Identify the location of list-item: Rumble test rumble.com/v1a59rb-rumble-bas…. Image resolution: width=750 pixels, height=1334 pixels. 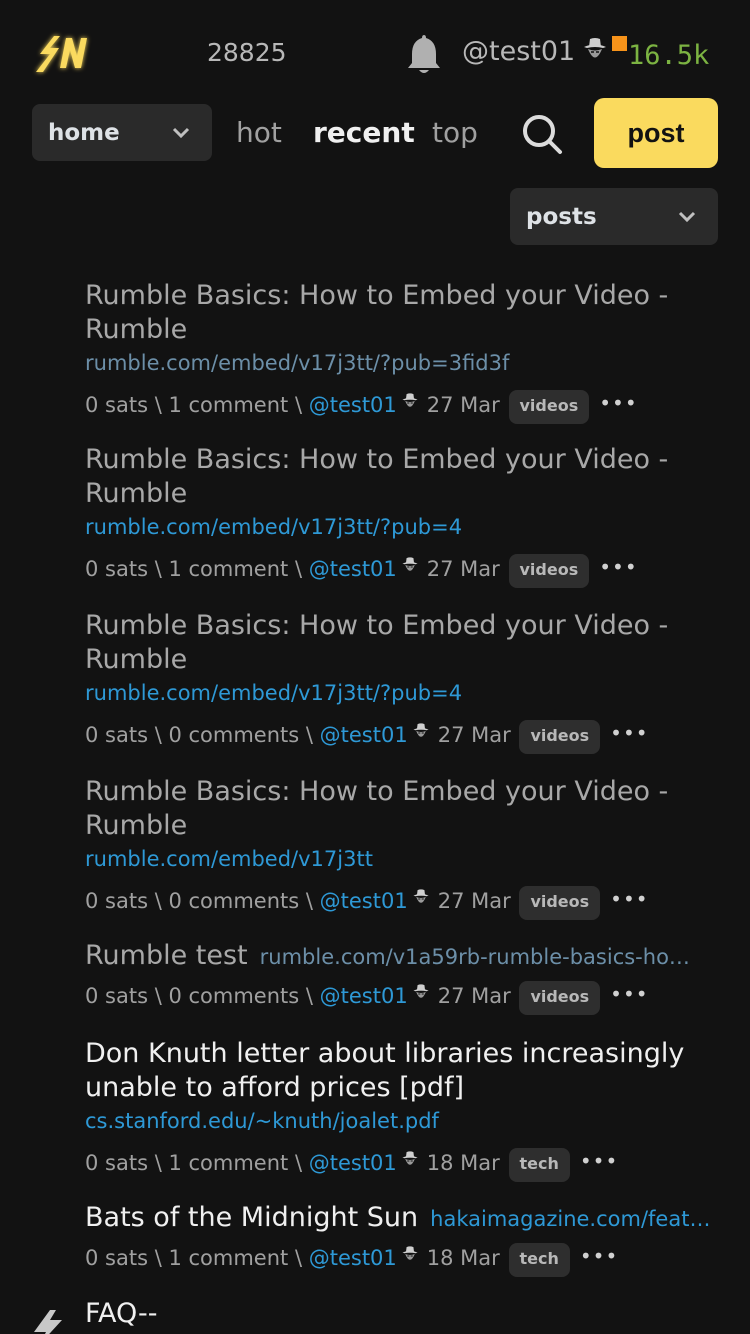
(405, 977).